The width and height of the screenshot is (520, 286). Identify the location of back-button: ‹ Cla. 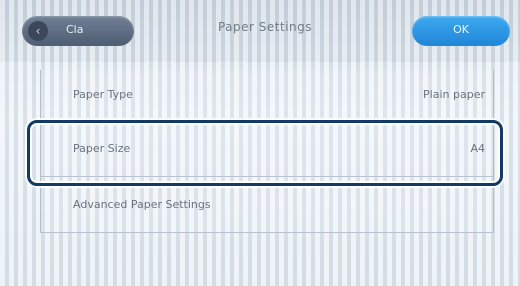
(78, 31).